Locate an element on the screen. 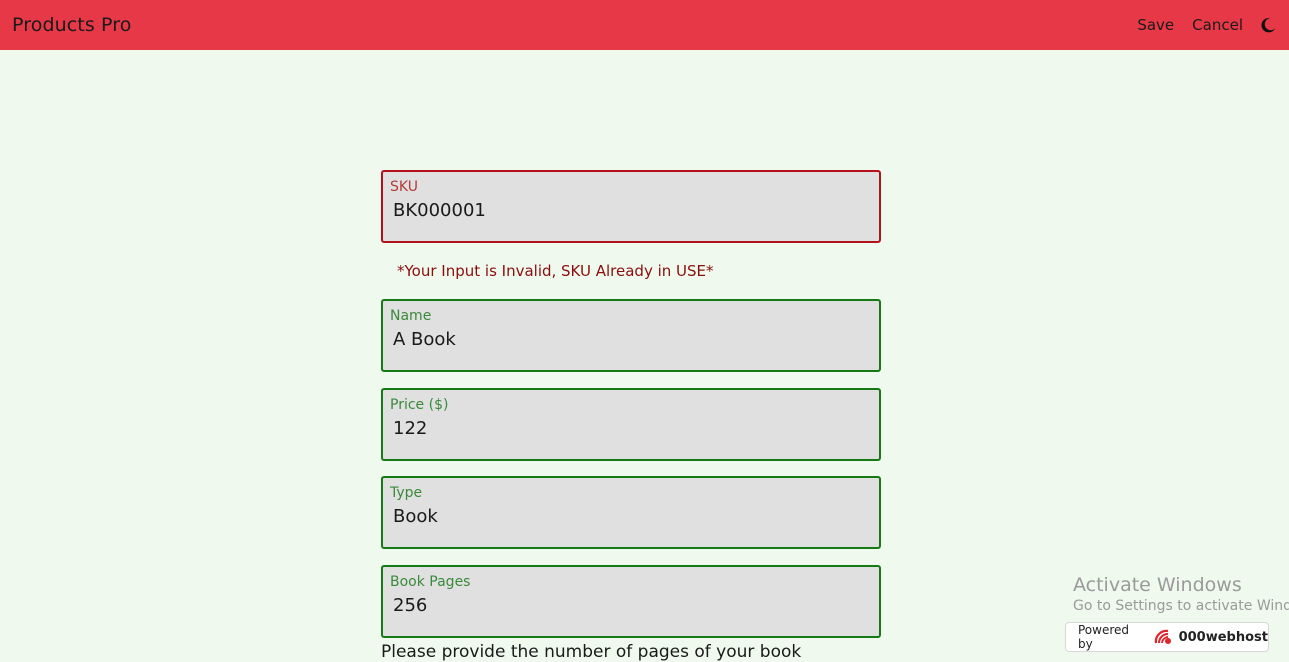  sku-input is located at coordinates (628, 210).